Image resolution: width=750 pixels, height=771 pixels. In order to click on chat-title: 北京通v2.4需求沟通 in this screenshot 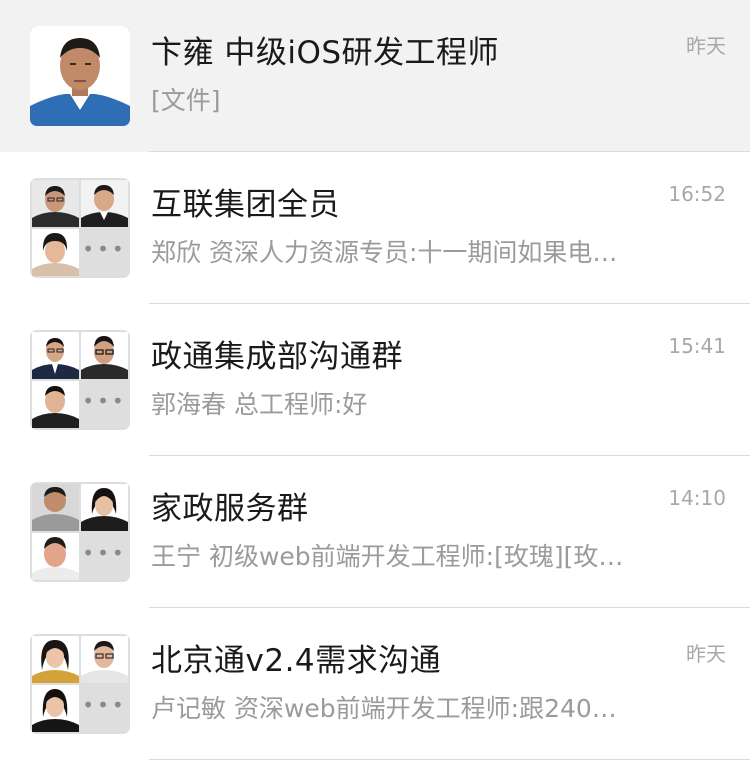, I will do `click(296, 661)`.